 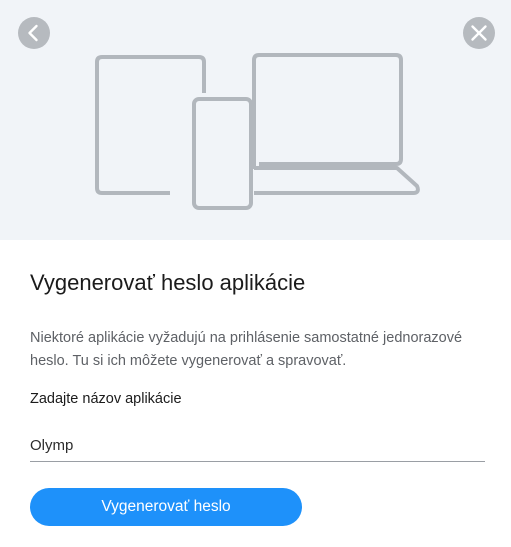 What do you see at coordinates (168, 282) in the screenshot?
I see `dialog-title: Vygenerovať heslo aplikácie` at bounding box center [168, 282].